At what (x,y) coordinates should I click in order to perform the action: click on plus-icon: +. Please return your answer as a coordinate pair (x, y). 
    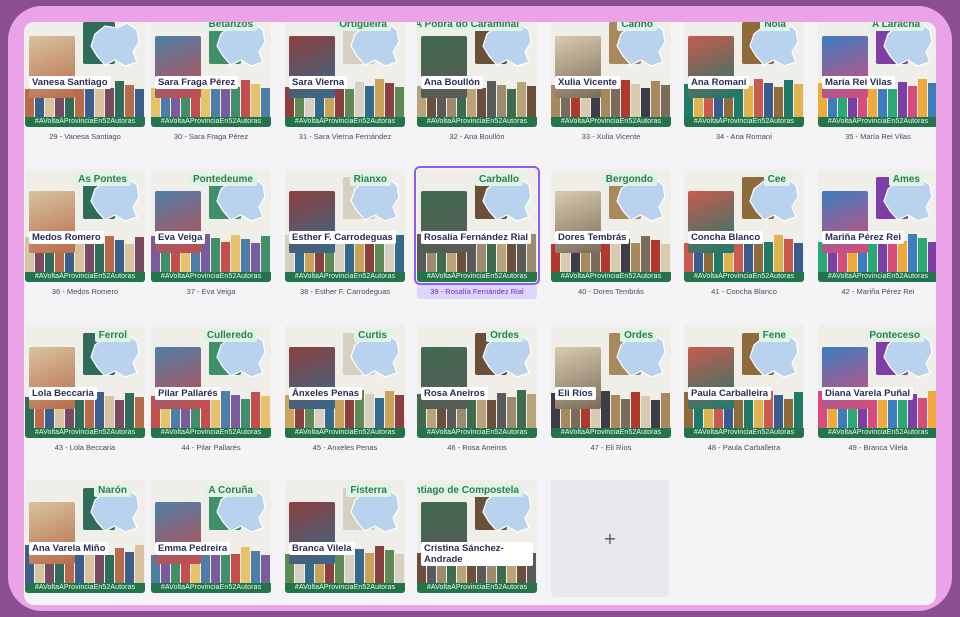
    Looking at the image, I should click on (610, 538).